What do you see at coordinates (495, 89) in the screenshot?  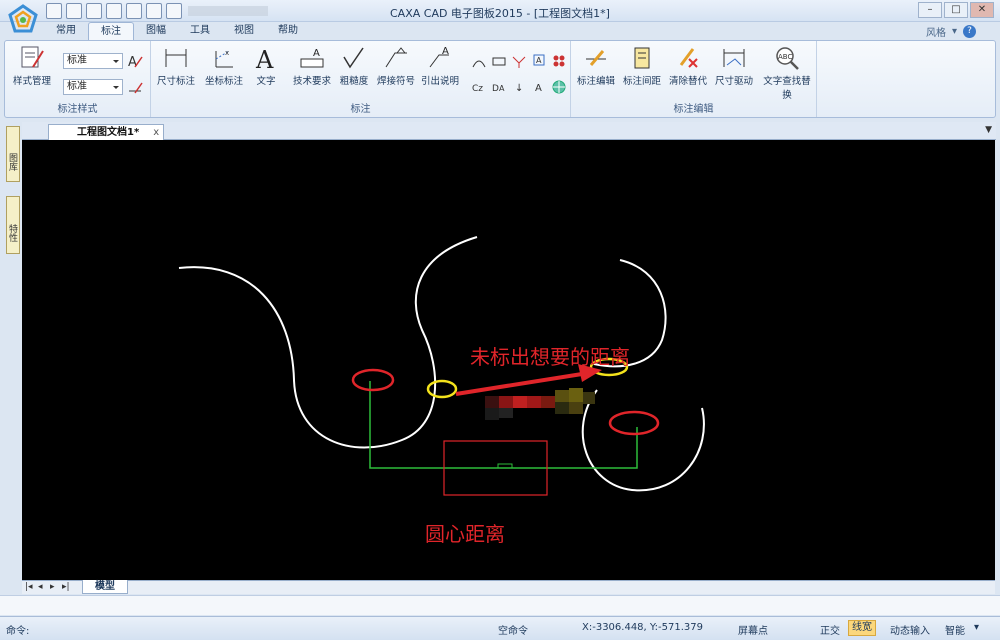 I see `svg-text: D` at bounding box center [495, 89].